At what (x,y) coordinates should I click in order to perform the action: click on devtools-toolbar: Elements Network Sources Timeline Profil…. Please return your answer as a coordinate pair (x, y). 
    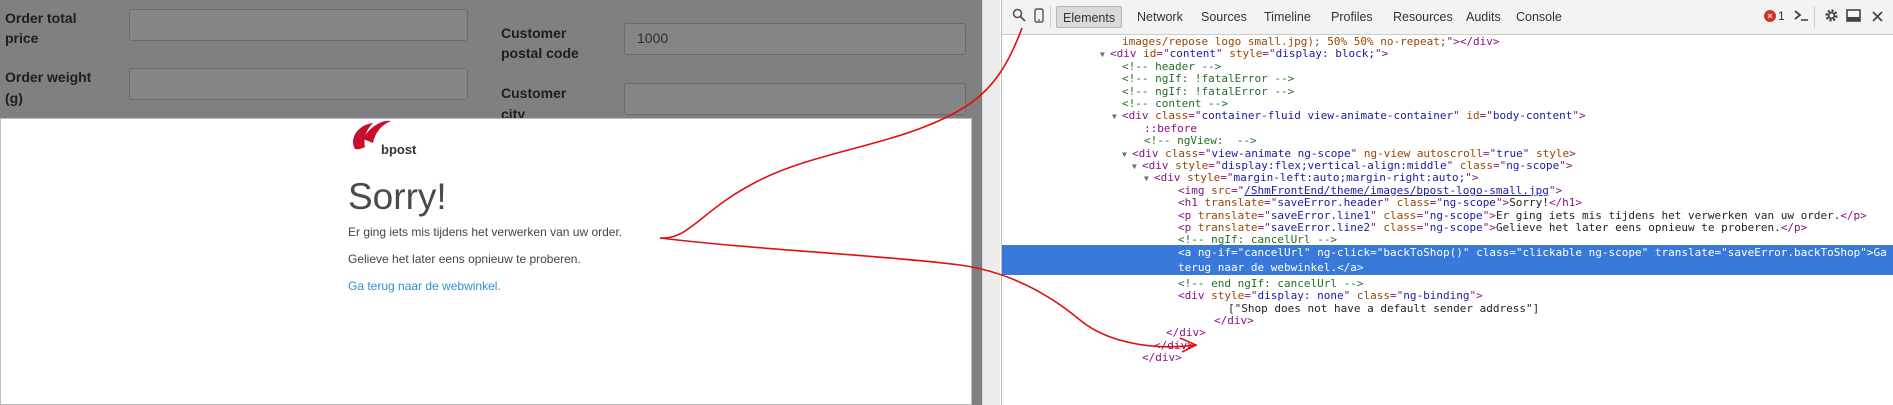
    Looking at the image, I should click on (1447, 17).